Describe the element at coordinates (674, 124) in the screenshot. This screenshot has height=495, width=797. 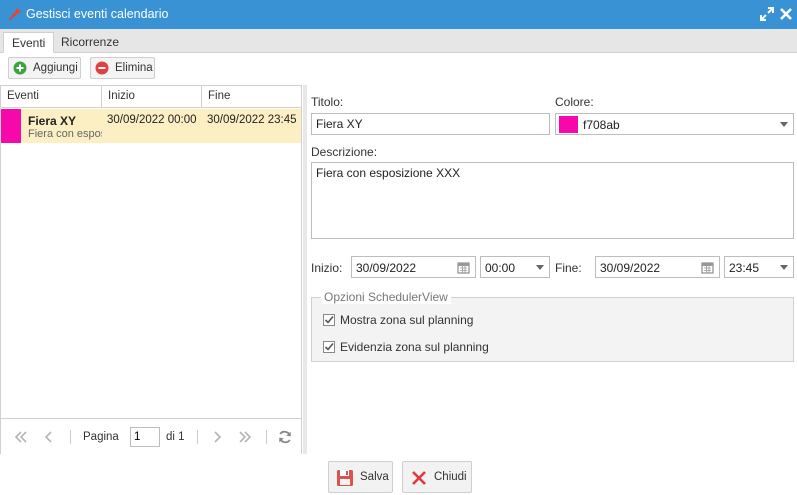
I see `color-select: f708ab` at that location.